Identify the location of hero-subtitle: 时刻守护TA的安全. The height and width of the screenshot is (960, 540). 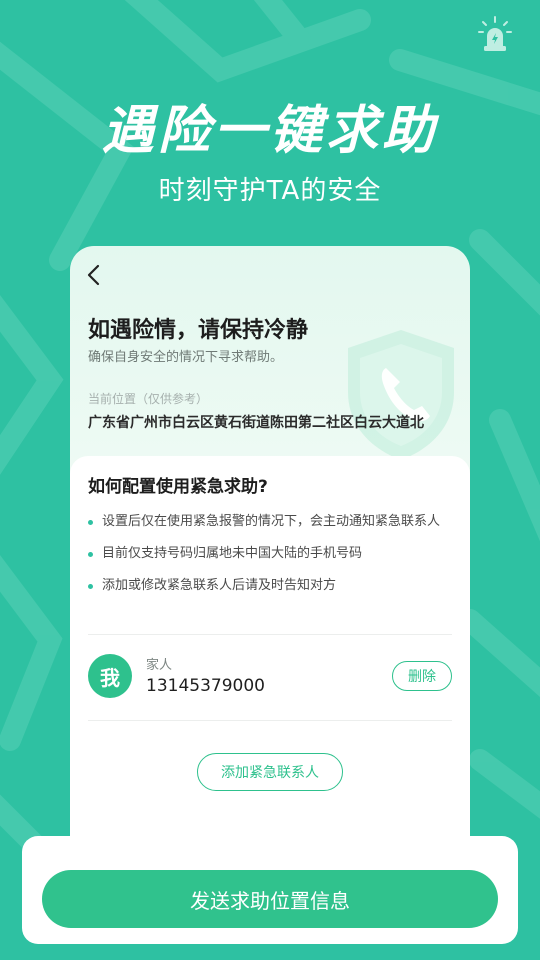
(270, 191).